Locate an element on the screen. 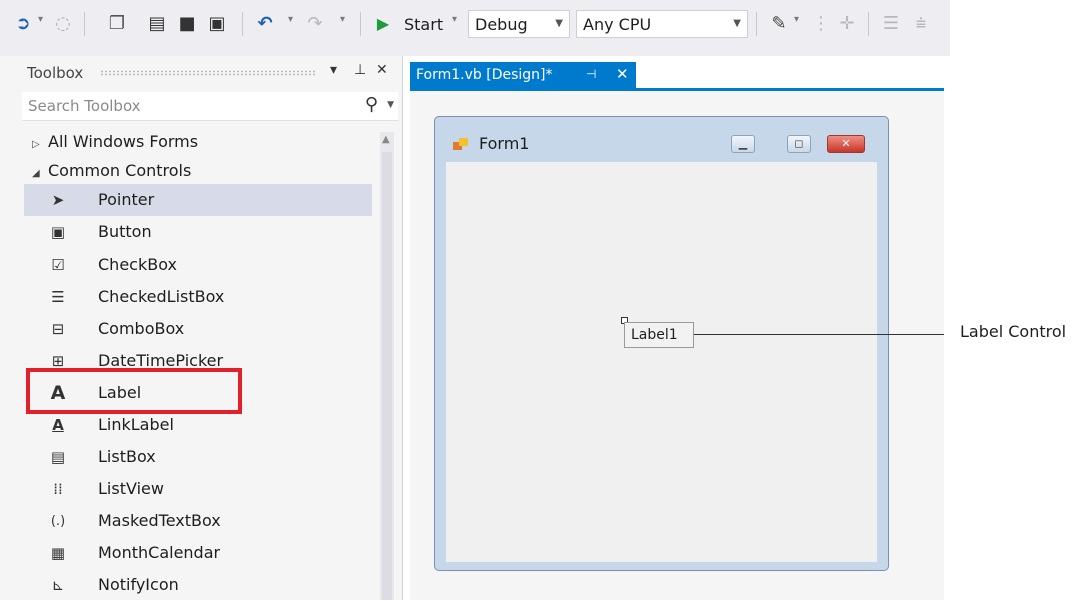 The image size is (1087, 601). format-icon: ✎ is located at coordinates (779, 23).